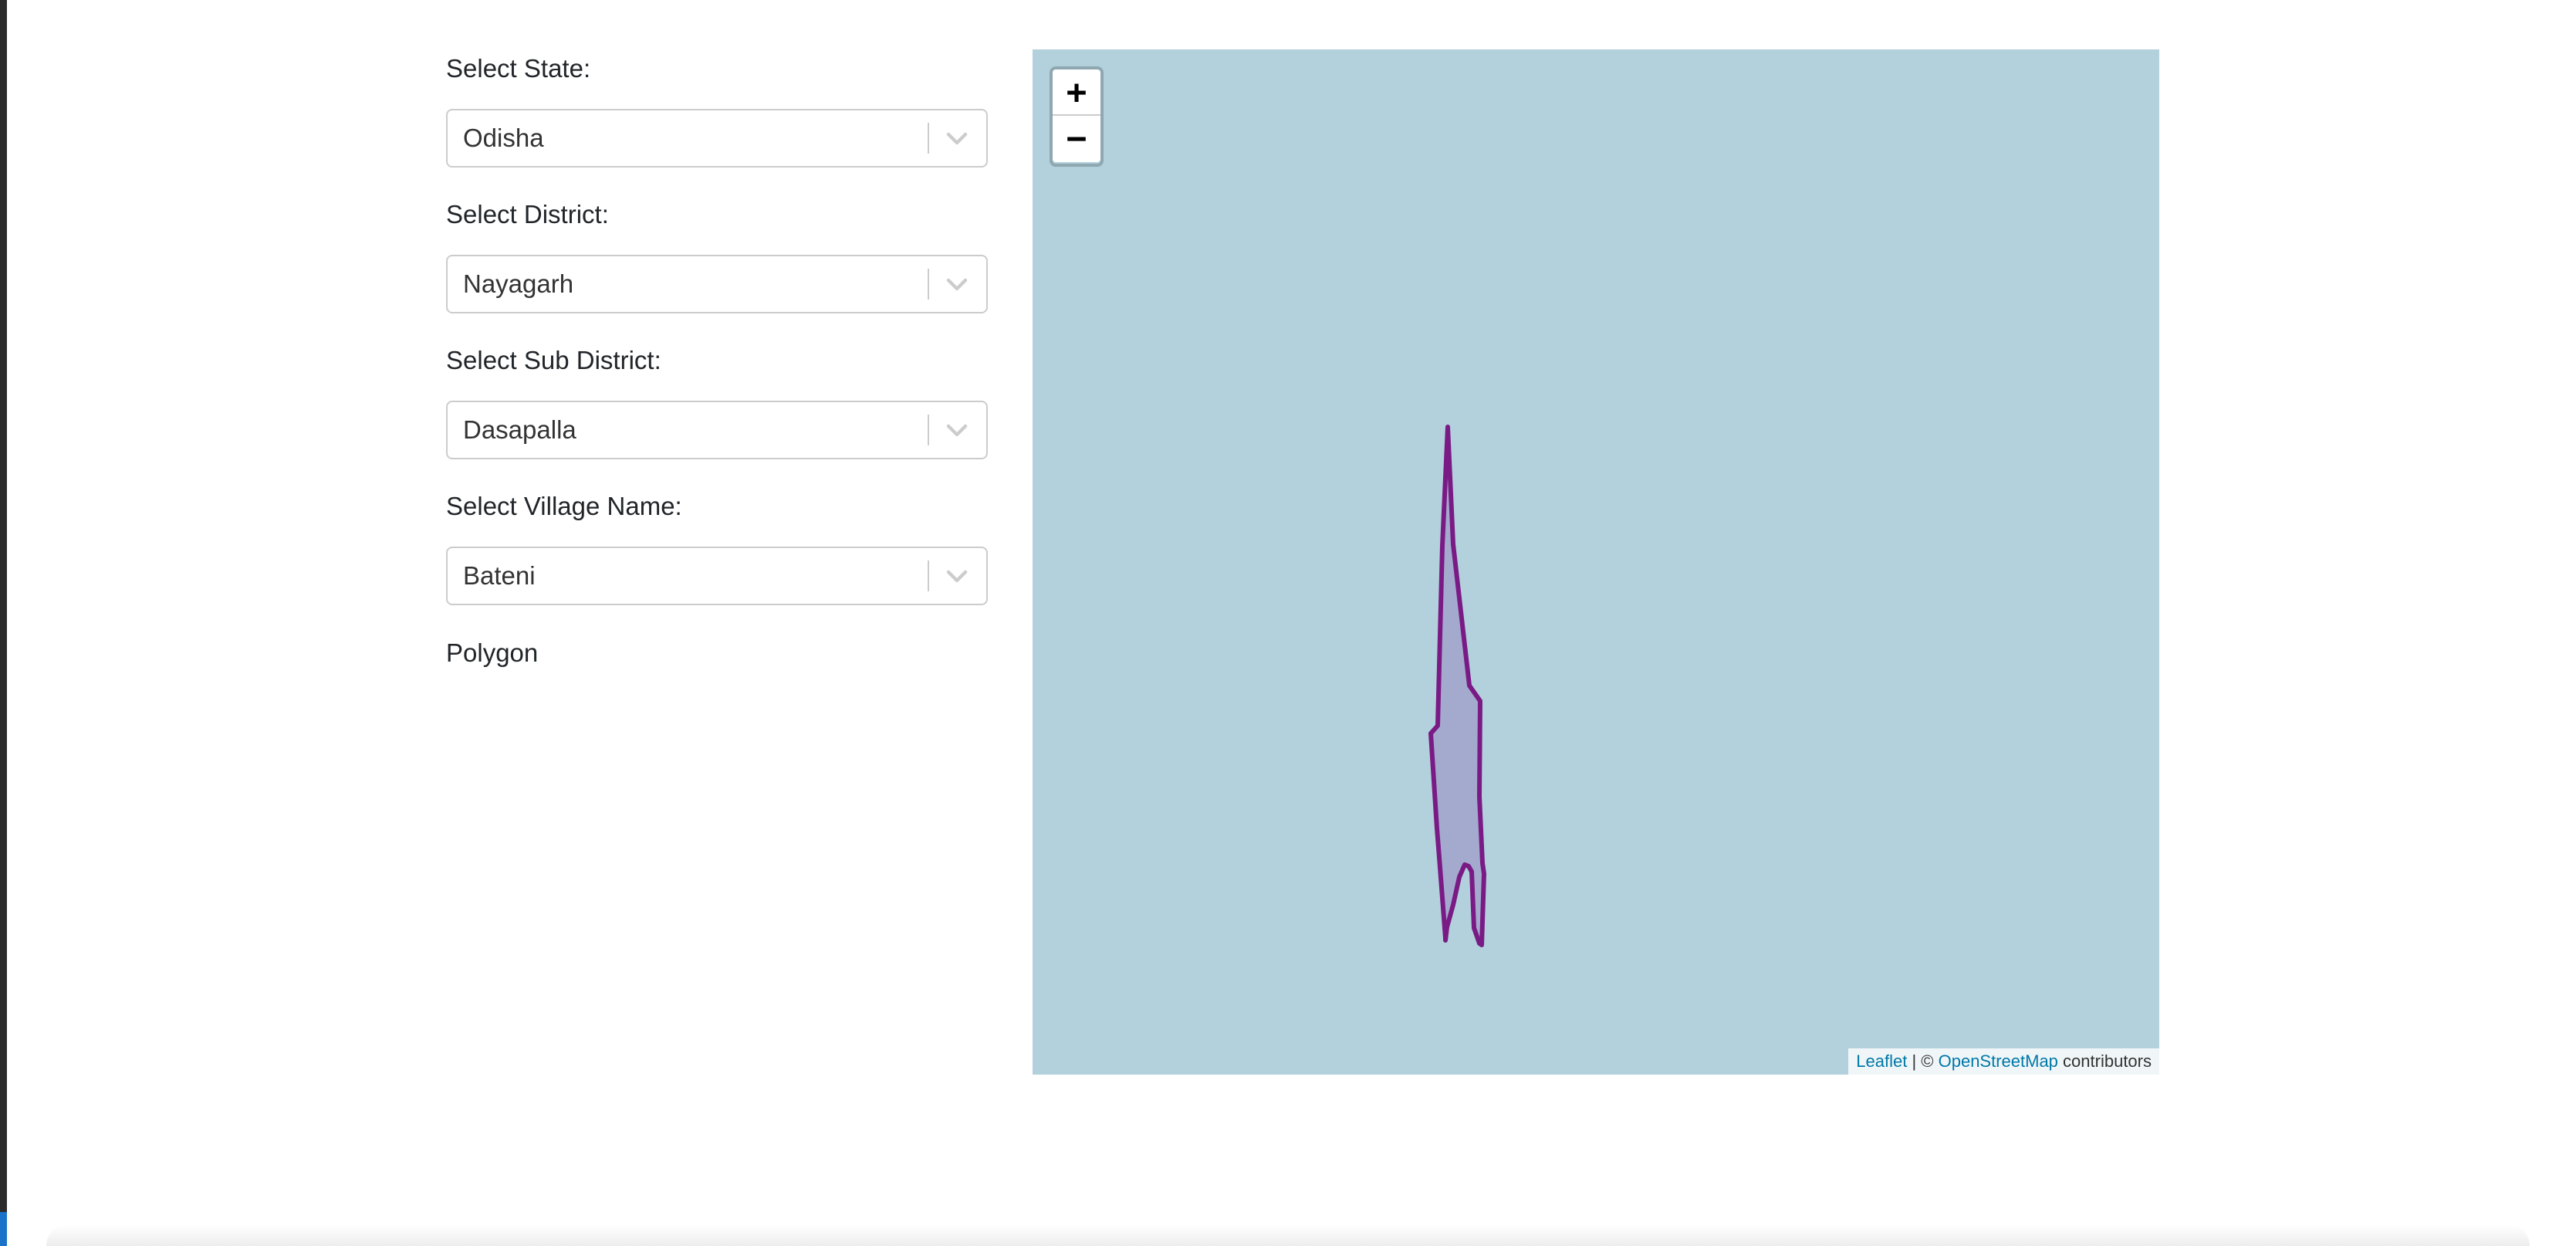 This screenshot has height=1246, width=2576. Describe the element at coordinates (518, 283) in the screenshot. I see `district-select-value: Nayagarh` at that location.